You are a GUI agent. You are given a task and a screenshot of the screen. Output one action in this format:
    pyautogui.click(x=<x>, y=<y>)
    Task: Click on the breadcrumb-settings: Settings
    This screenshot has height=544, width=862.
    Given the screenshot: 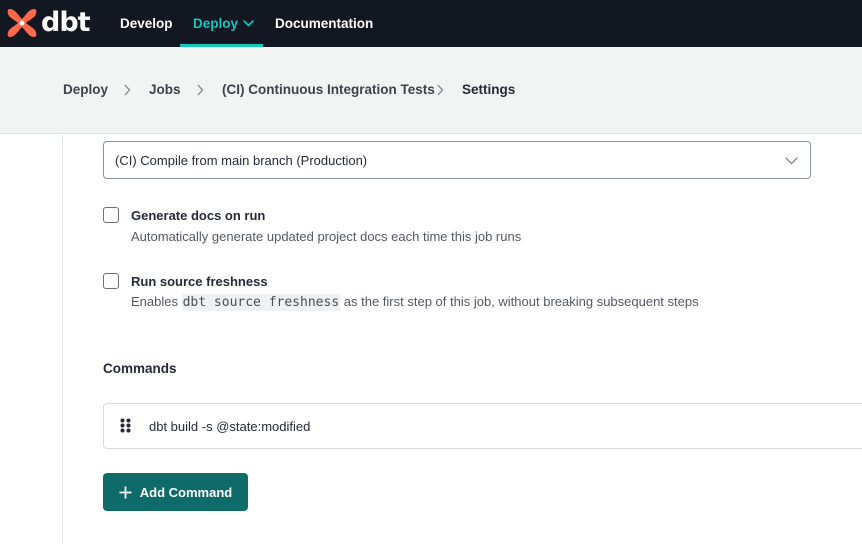 What is the action you would take?
    pyautogui.click(x=489, y=89)
    